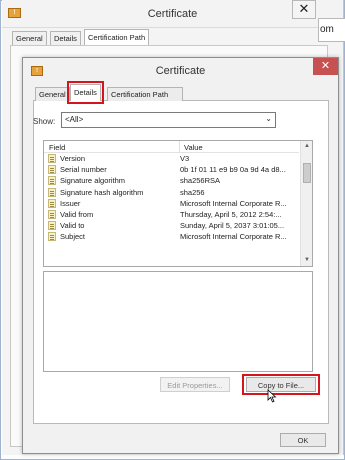  What do you see at coordinates (306, 260) in the screenshot?
I see `scroll-down-icon: ▼` at bounding box center [306, 260].